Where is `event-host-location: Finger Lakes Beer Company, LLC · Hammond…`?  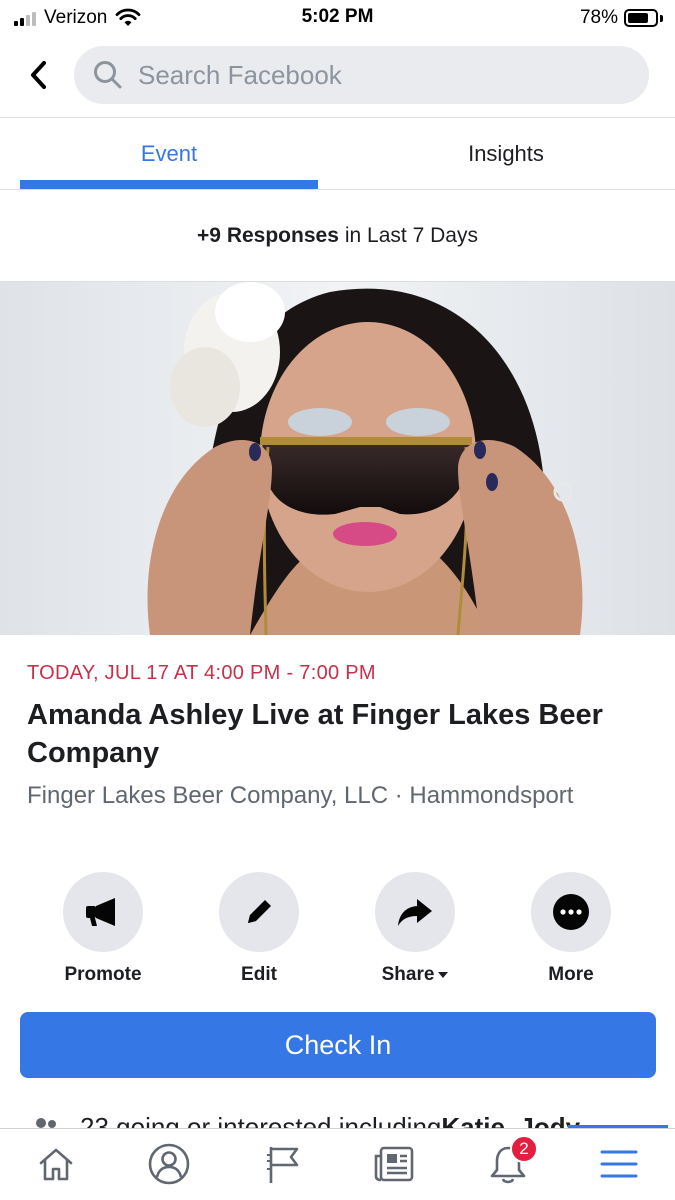
event-host-location: Finger Lakes Beer Company, LLC · Hammond… is located at coordinates (337, 796).